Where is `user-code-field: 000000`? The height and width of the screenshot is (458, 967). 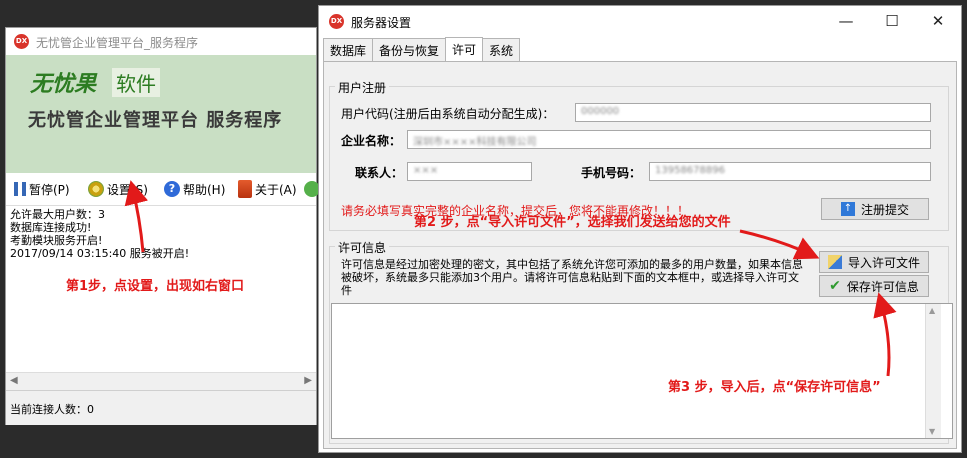
user-code-field: 000000 is located at coordinates (753, 112).